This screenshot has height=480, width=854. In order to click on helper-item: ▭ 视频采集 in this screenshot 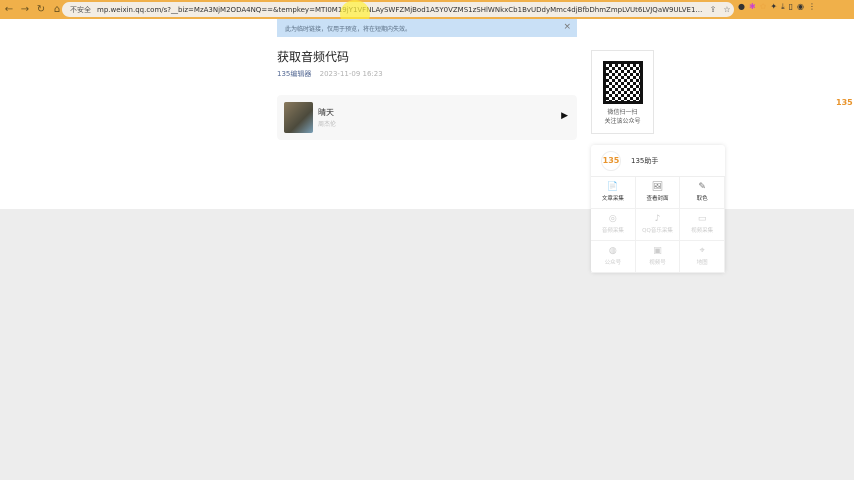, I will do `click(702, 225)`.